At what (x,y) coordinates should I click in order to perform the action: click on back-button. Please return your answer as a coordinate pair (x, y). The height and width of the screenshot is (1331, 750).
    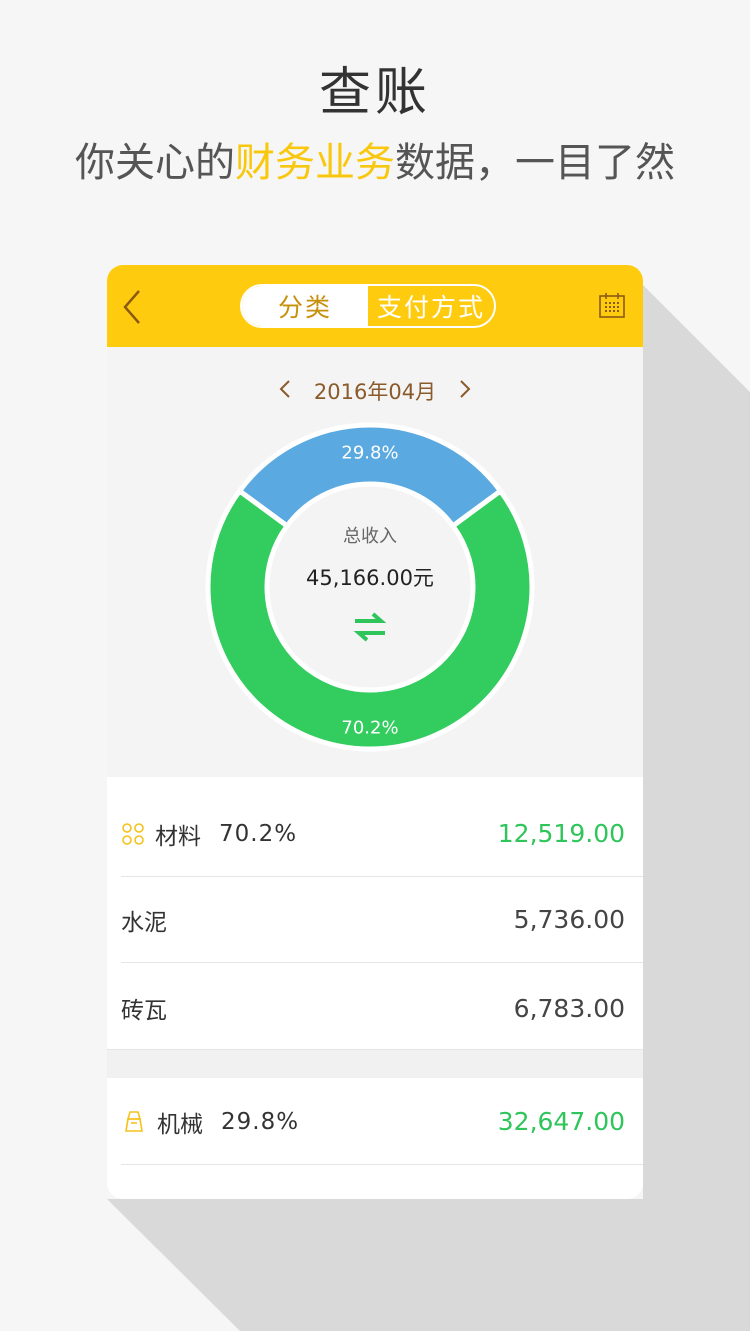
    Looking at the image, I should click on (132, 307).